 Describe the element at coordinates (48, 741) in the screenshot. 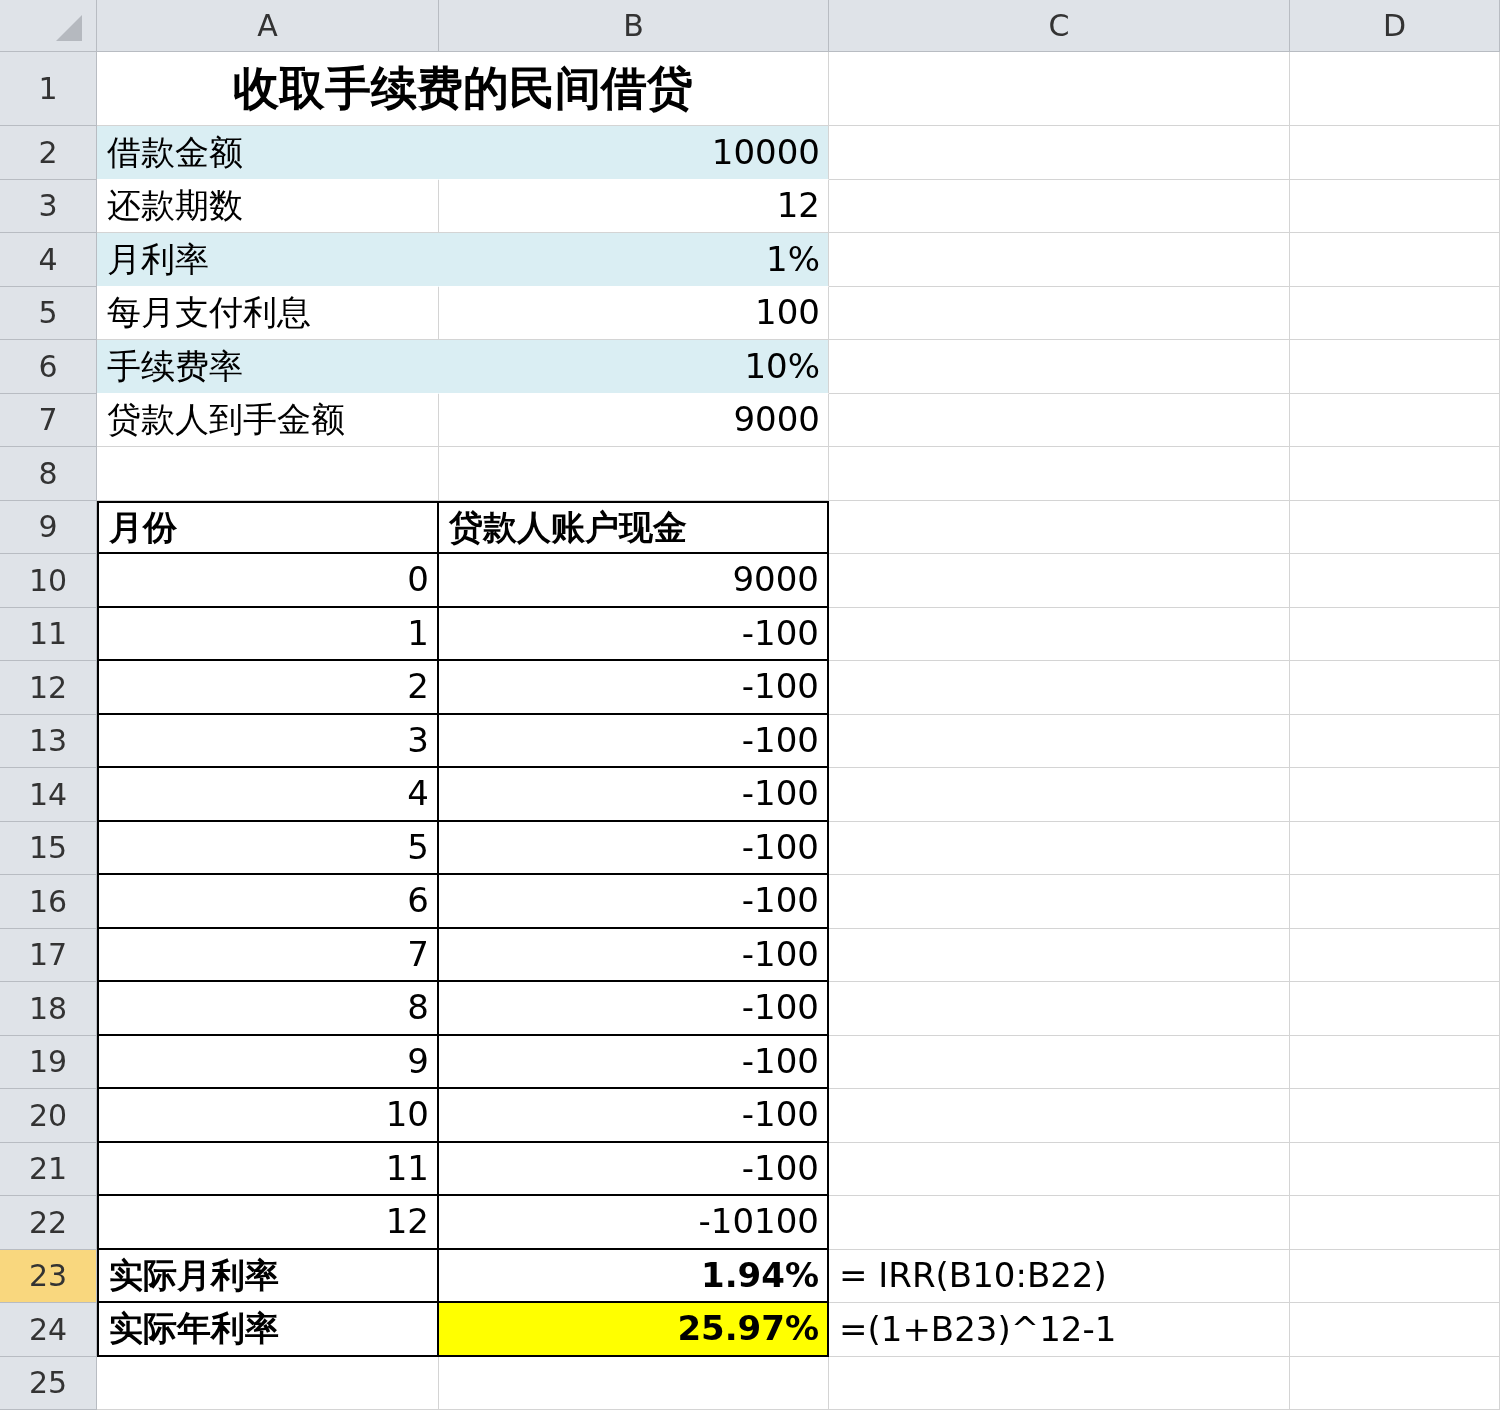

I see `row-header: 13` at that location.